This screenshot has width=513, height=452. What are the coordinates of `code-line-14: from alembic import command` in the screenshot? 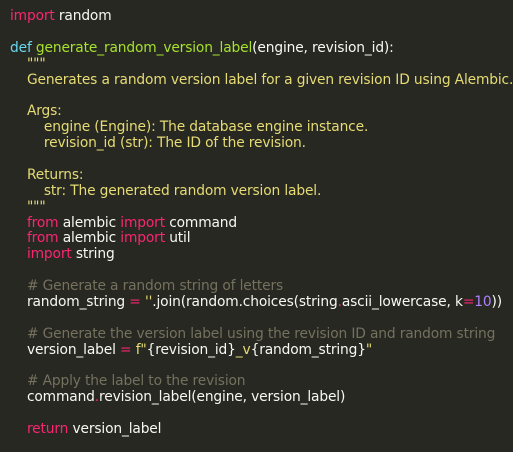 It's located at (261, 223).